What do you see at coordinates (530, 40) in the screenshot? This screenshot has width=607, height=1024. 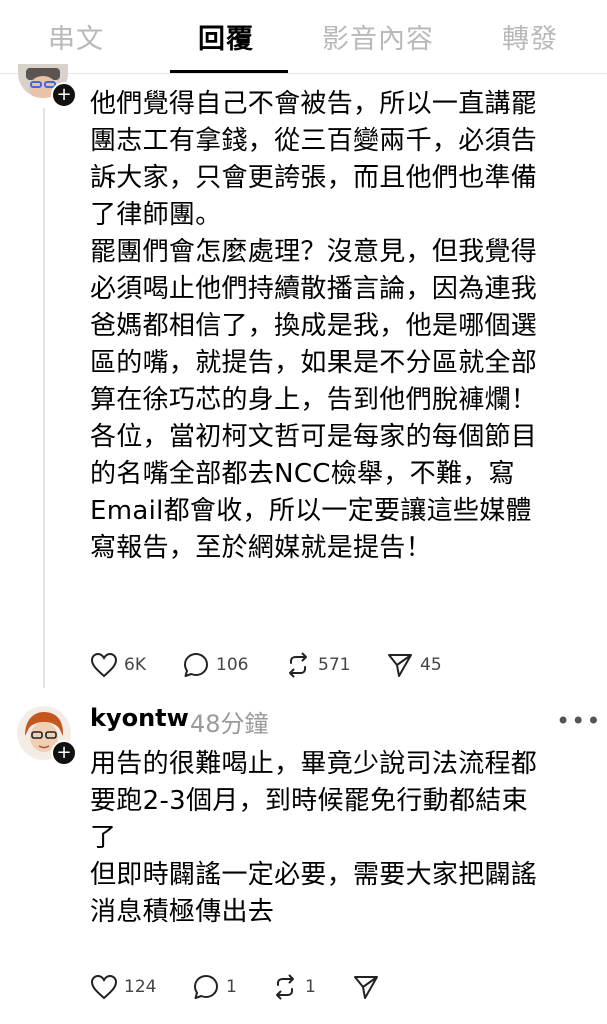 I see `tab-reposts: 轉發` at bounding box center [530, 40].